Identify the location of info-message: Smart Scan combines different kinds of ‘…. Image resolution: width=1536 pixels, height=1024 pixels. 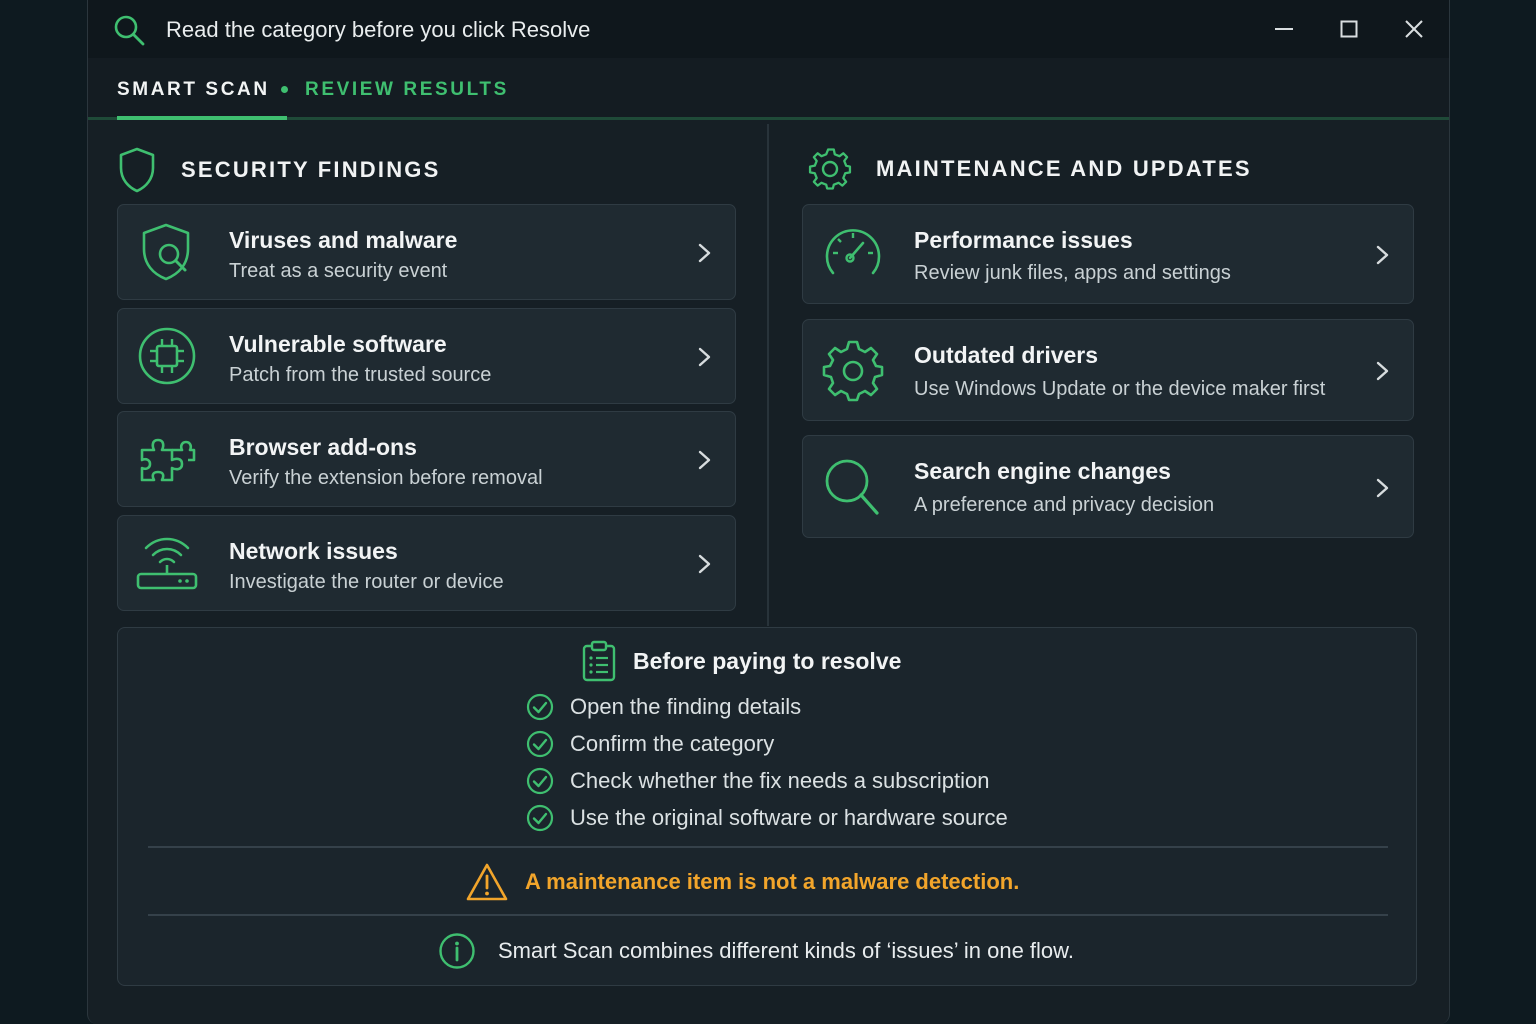
(756, 951).